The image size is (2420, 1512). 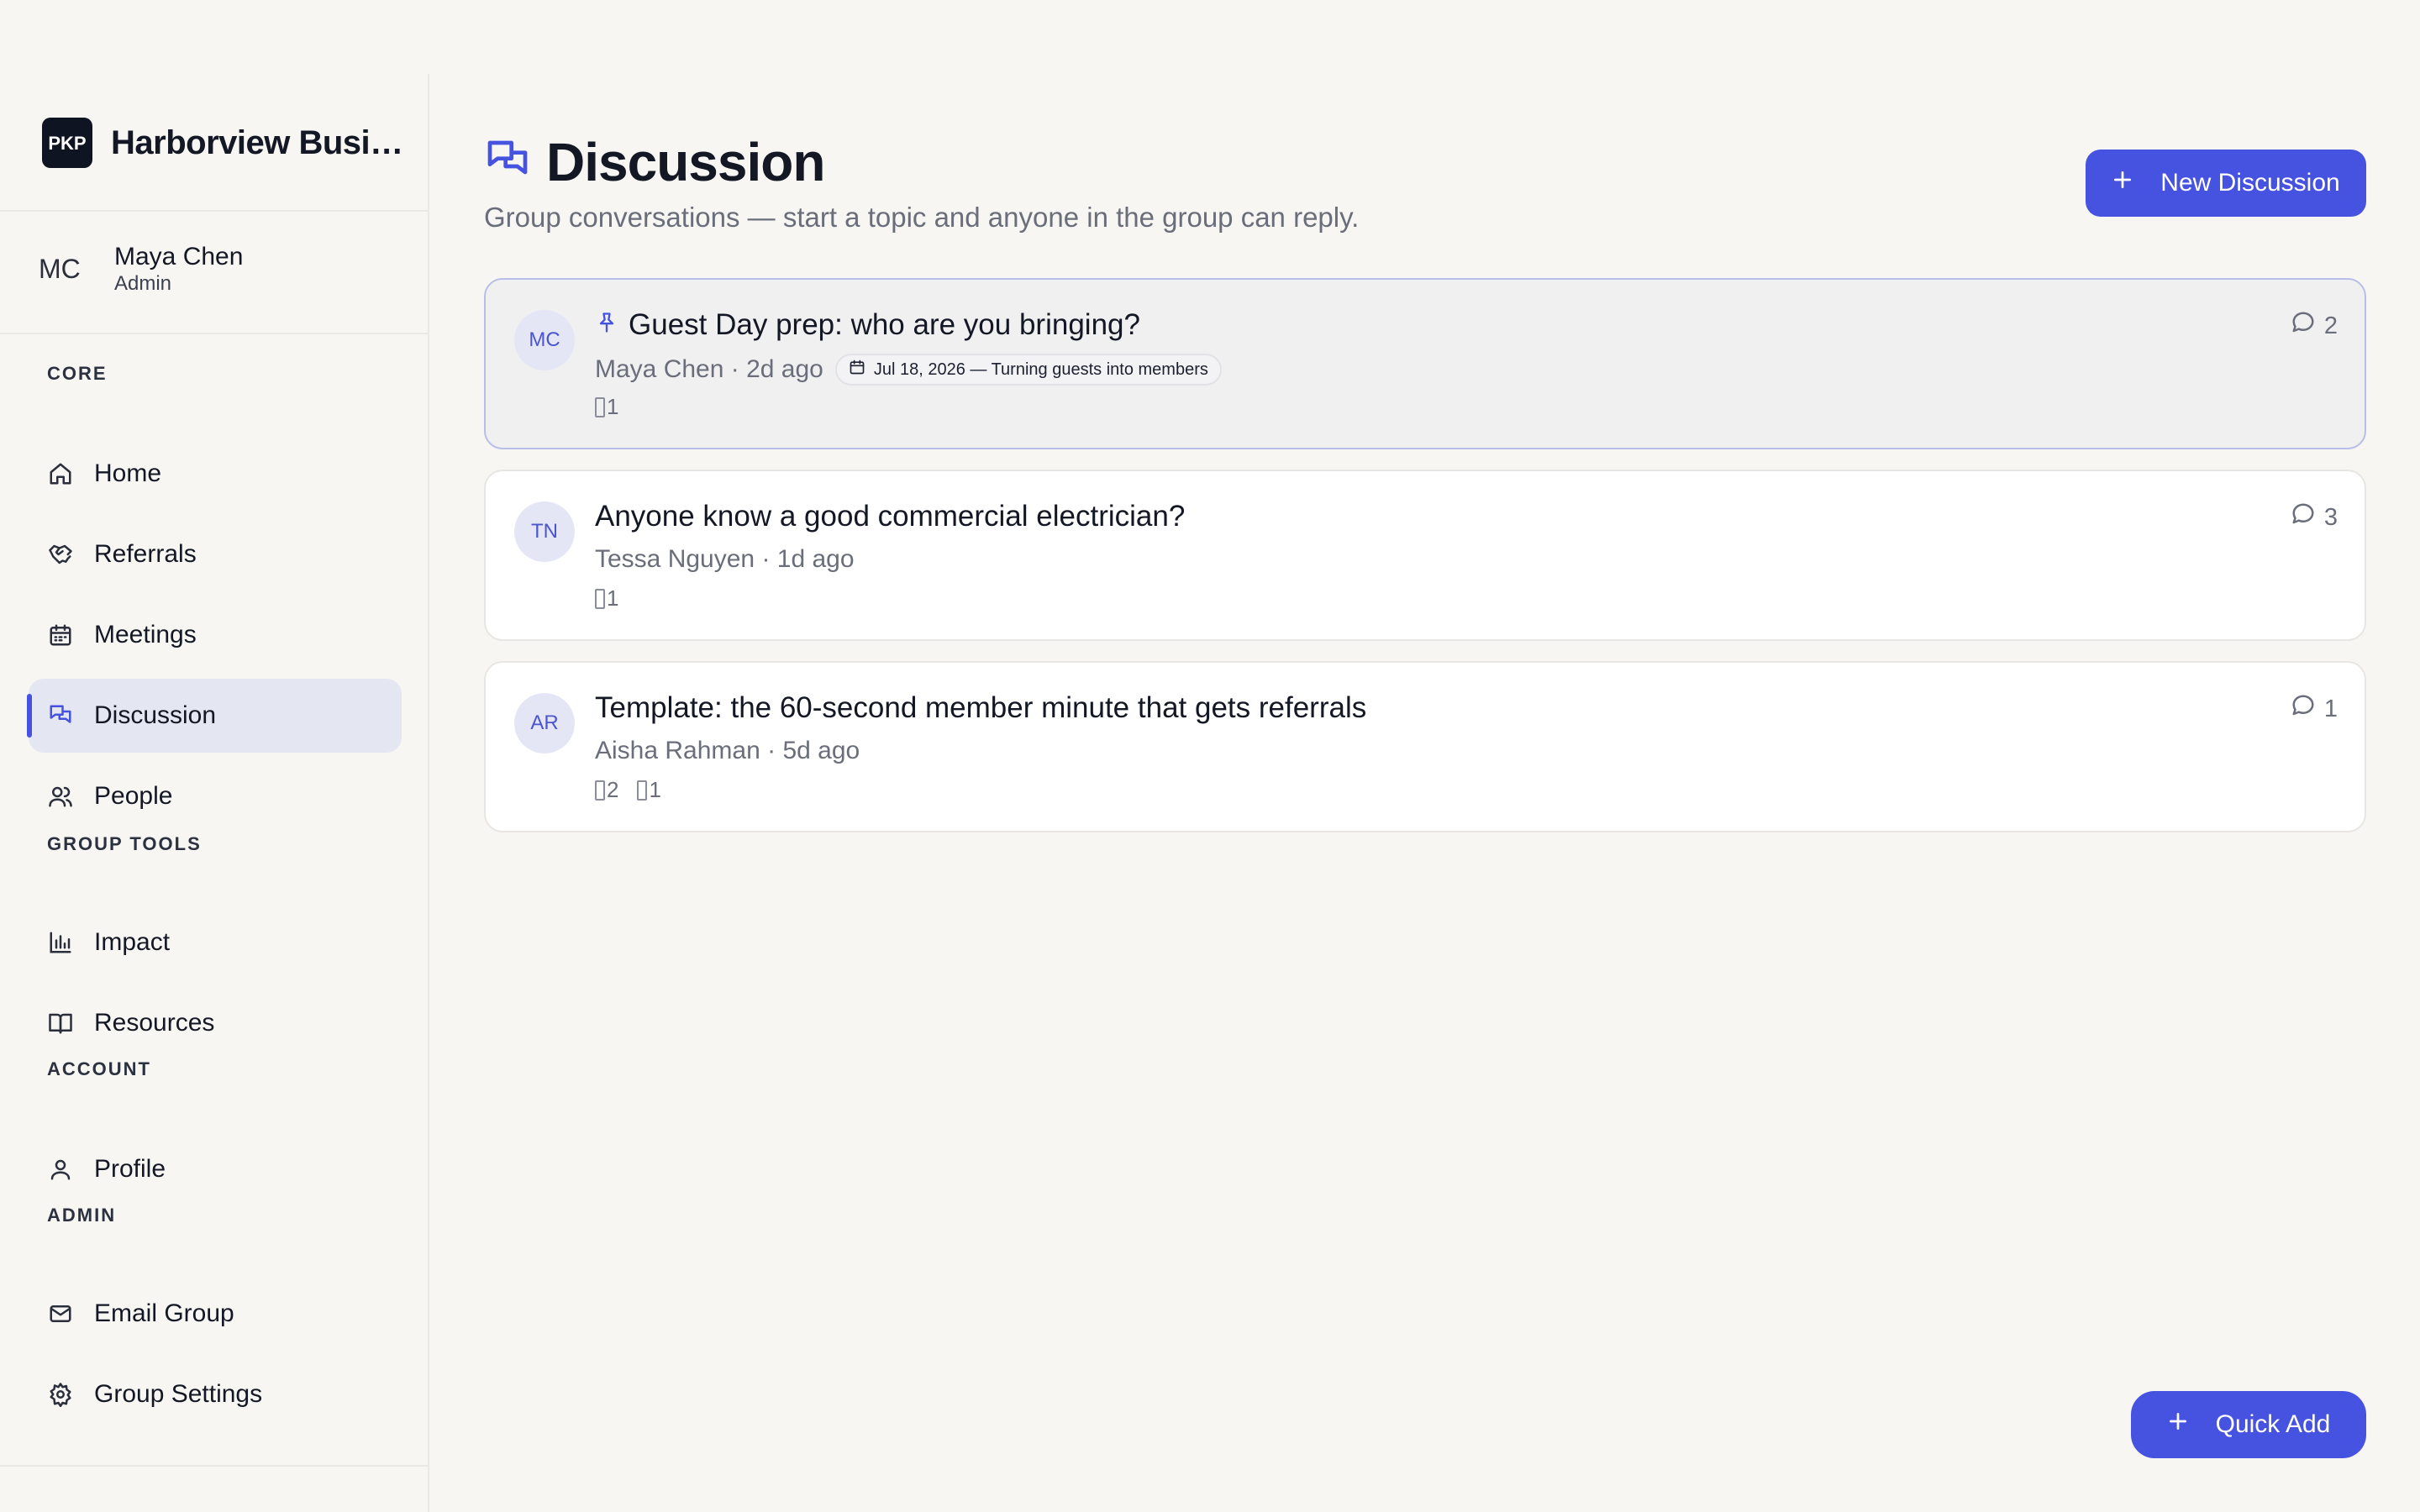 I want to click on quick-add-button: Quick Add, so click(x=2248, y=1424).